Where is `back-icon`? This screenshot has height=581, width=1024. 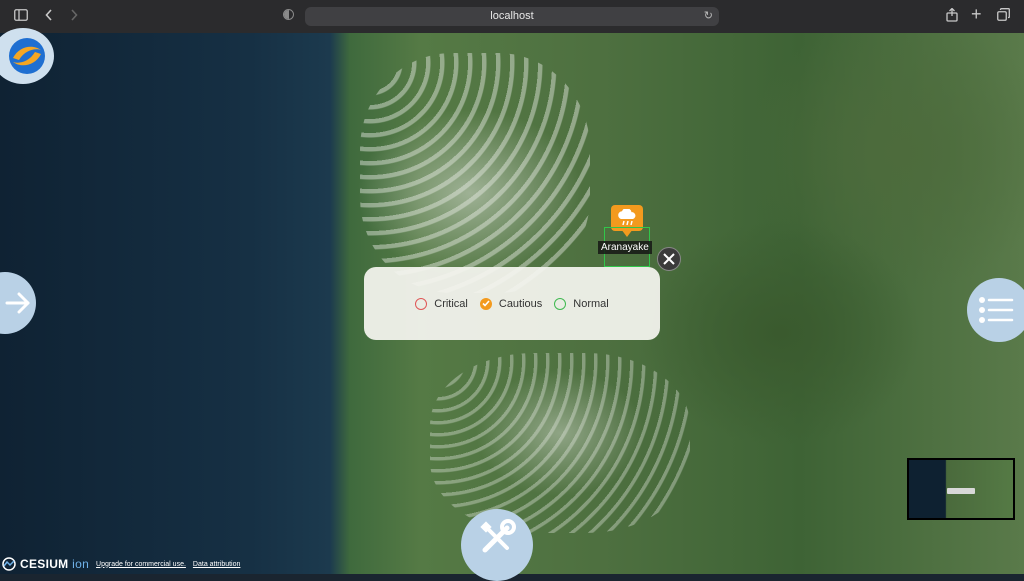
back-icon is located at coordinates (49, 16).